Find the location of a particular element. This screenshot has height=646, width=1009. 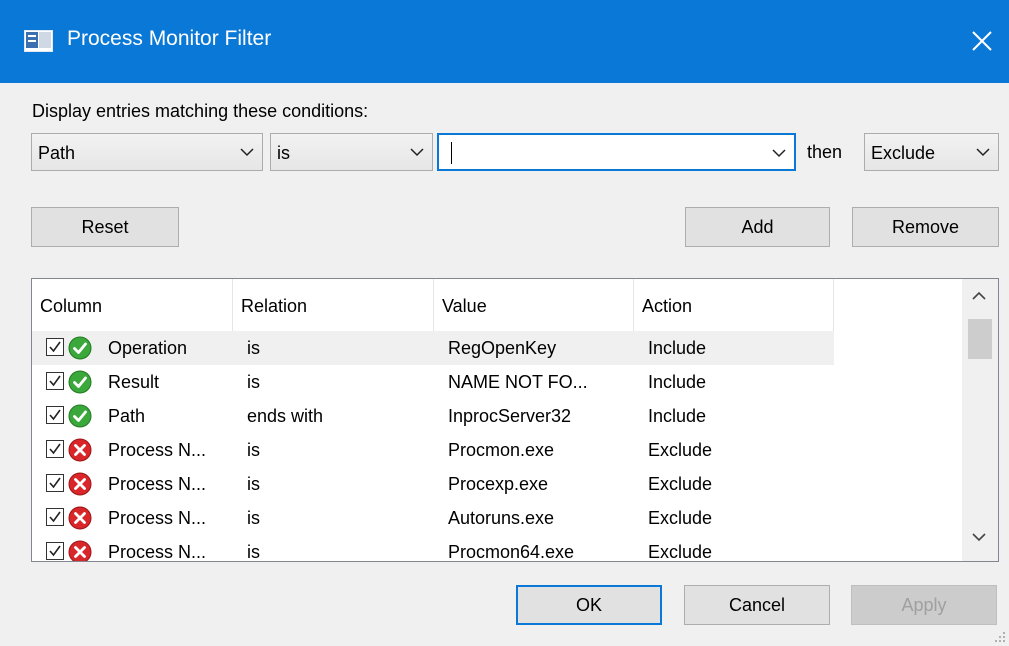

title-bar: Process Monitor Filter is located at coordinates (504, 41).